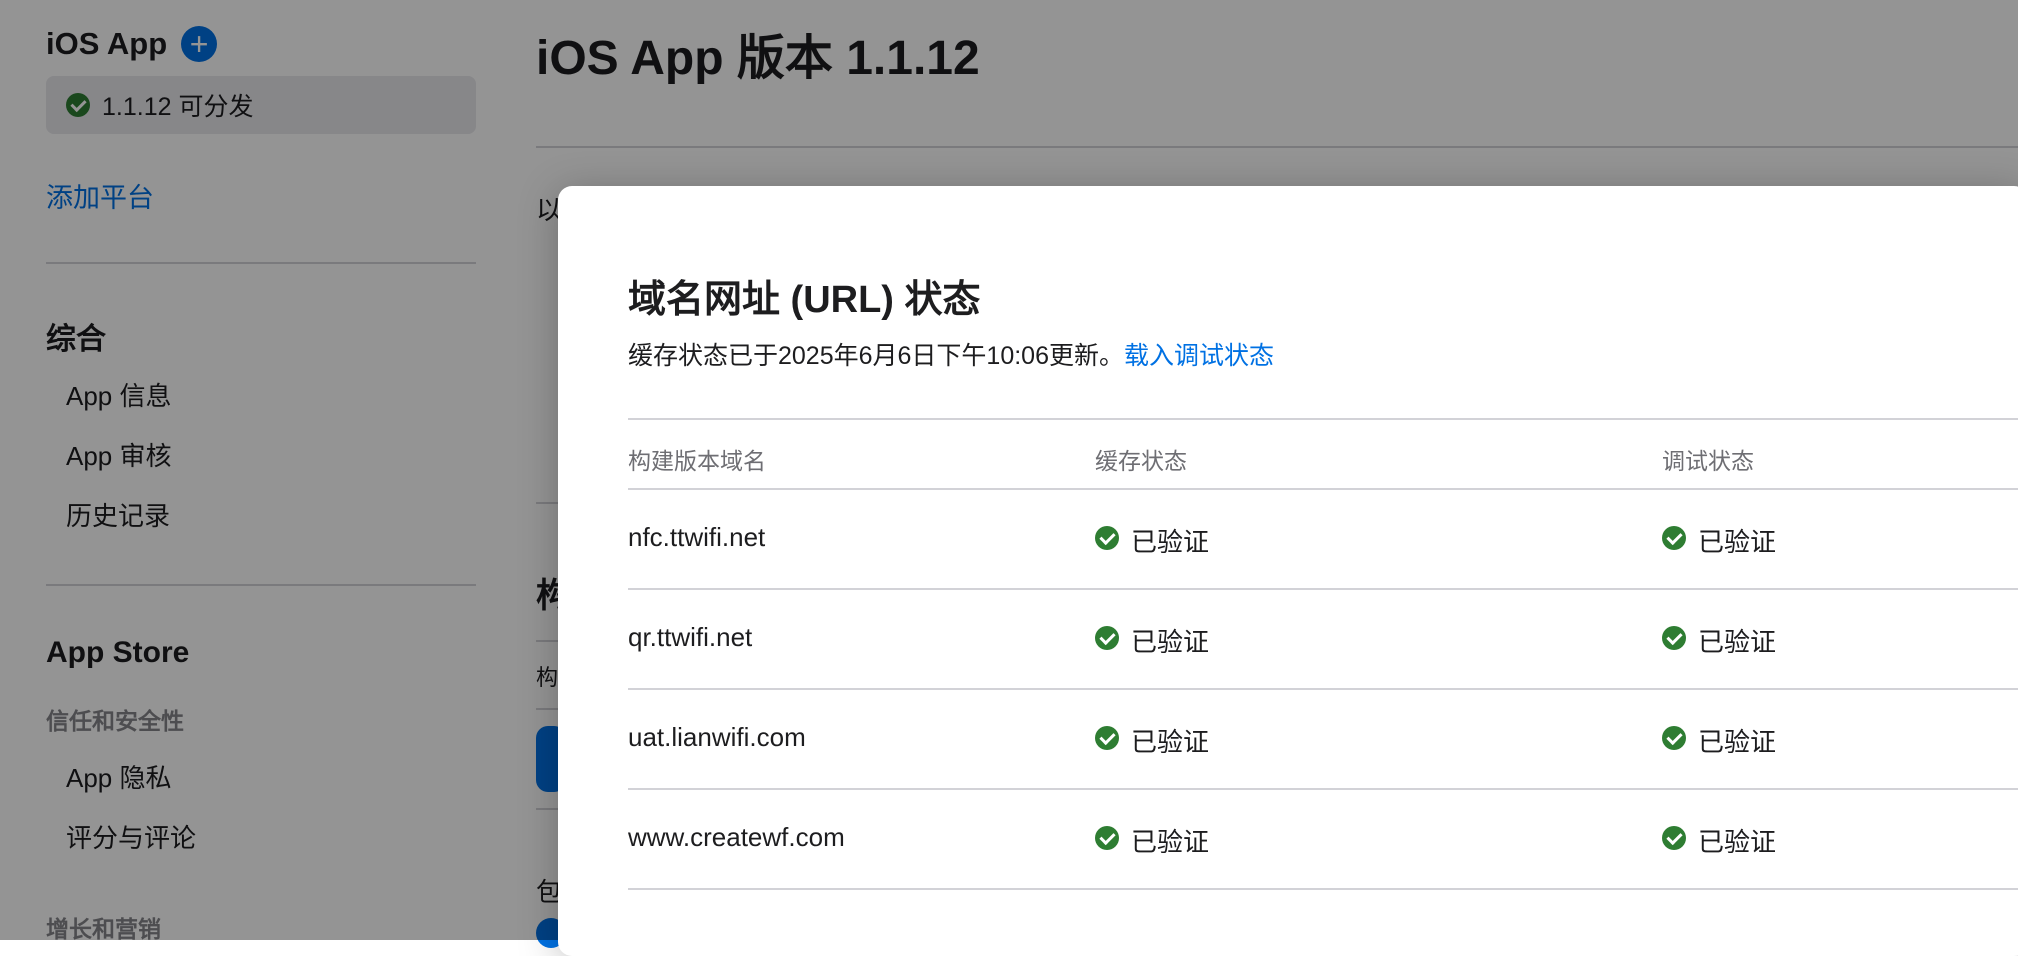  What do you see at coordinates (697, 461) in the screenshot?
I see `column-header-domain: 构建版本域名` at bounding box center [697, 461].